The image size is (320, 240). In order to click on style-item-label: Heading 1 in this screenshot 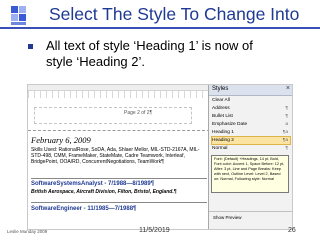, I will do `click(223, 132)`.